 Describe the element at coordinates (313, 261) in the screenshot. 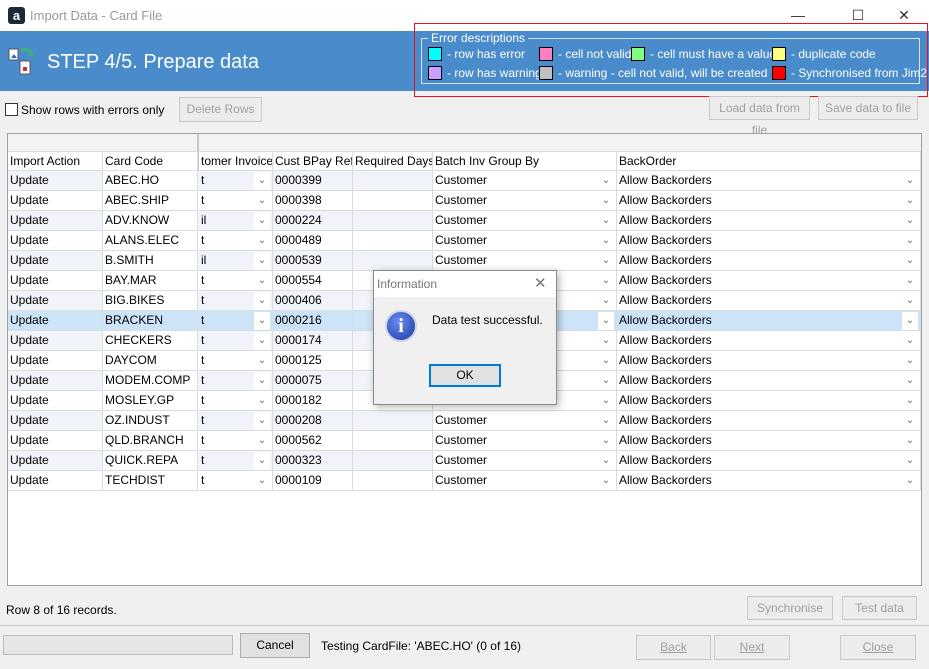

I see `cell-cust-bpay-ref: 0000539` at that location.